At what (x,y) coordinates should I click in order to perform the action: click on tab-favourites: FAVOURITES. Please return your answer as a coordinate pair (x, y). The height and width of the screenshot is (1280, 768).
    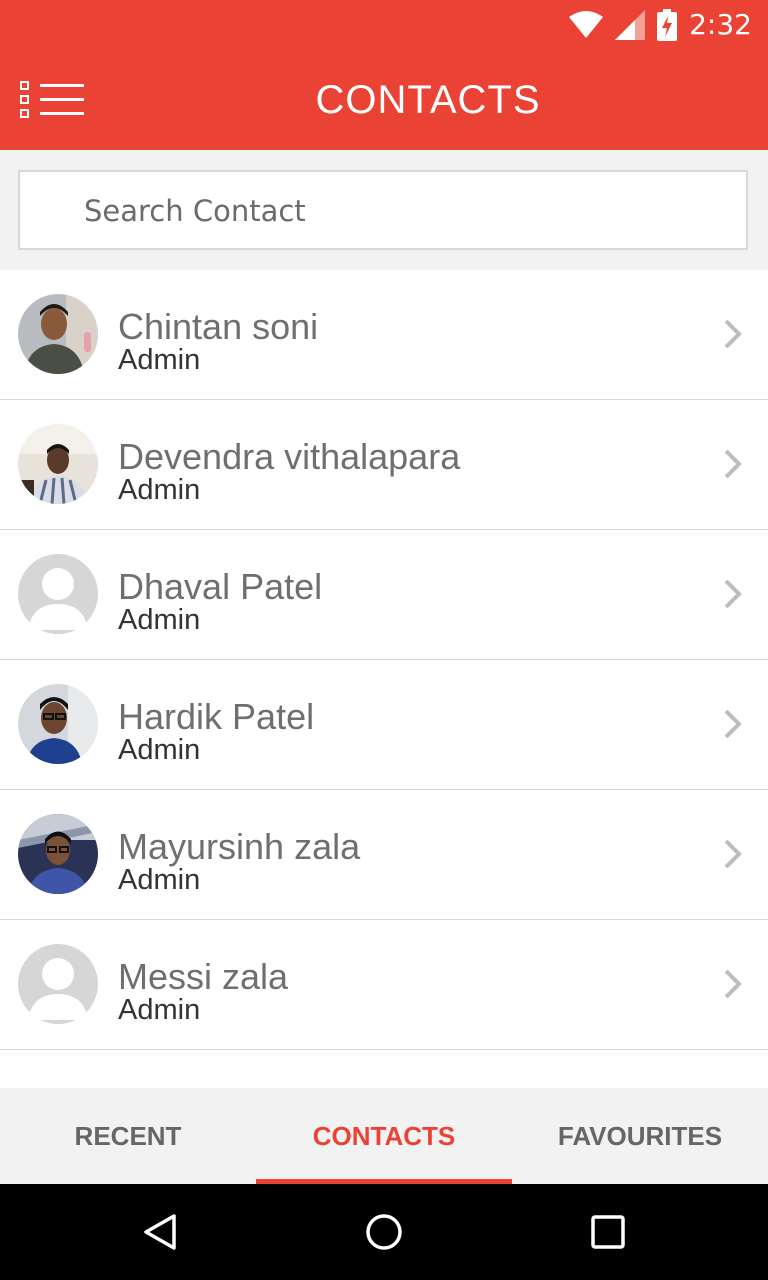
    Looking at the image, I should click on (640, 1136).